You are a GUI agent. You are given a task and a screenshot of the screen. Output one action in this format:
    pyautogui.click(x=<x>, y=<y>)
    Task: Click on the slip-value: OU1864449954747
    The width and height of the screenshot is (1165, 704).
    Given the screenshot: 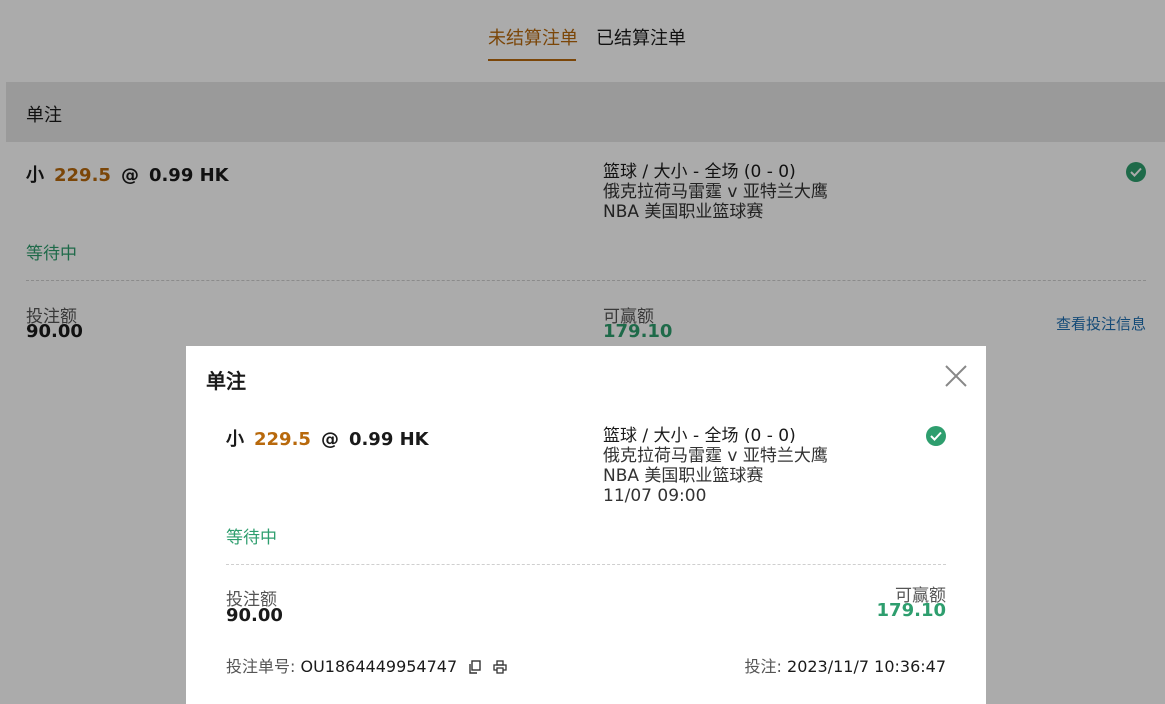 What is the action you would take?
    pyautogui.click(x=379, y=666)
    